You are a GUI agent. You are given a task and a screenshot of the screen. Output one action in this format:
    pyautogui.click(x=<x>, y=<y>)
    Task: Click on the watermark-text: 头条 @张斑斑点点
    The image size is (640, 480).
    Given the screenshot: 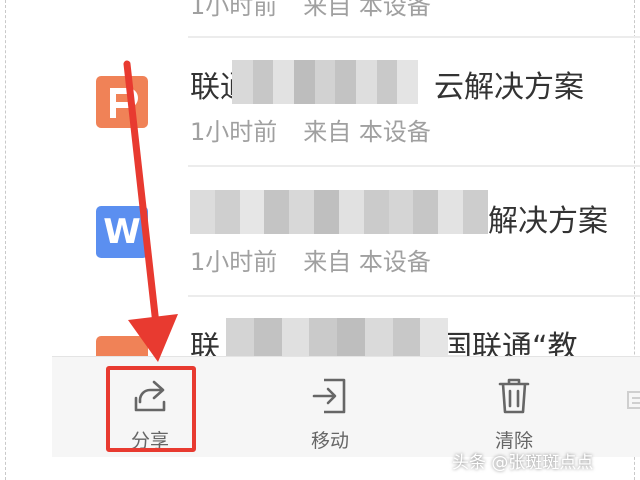 What is the action you would take?
    pyautogui.click(x=523, y=463)
    